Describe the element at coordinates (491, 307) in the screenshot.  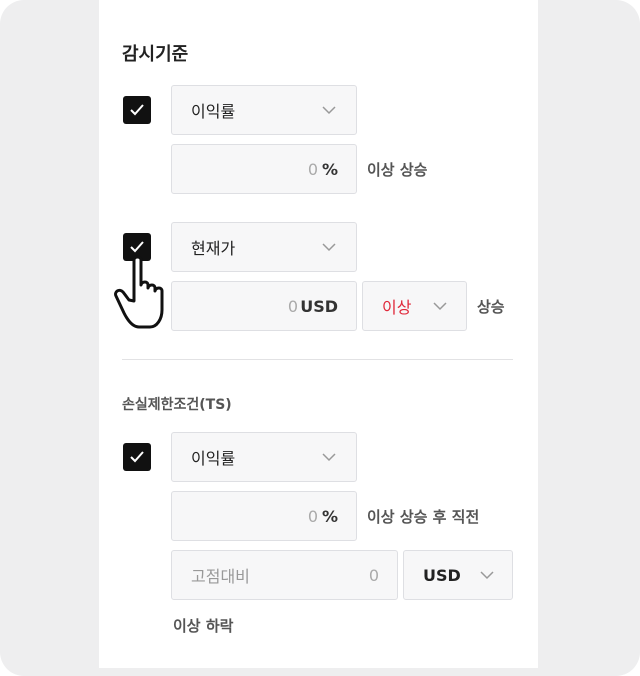
I see `condition-text: 상승` at that location.